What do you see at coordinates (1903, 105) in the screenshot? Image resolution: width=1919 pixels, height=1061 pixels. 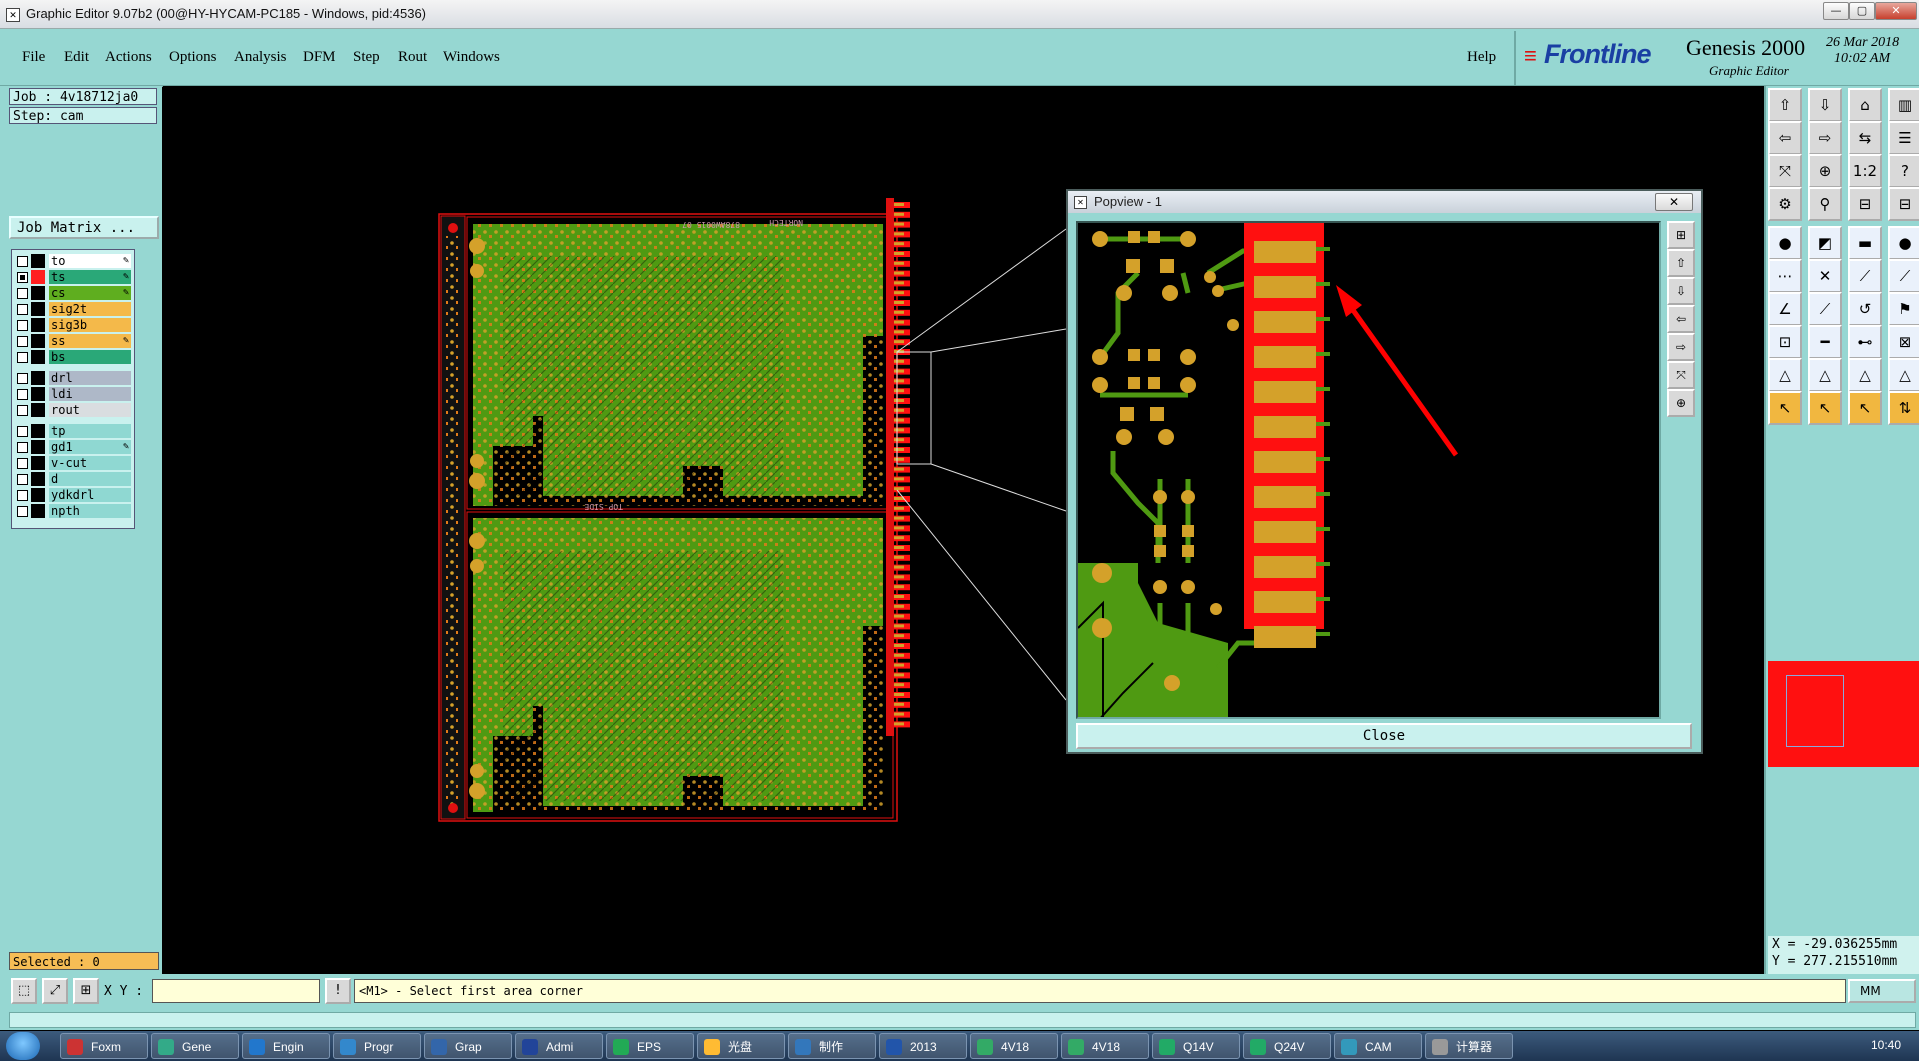 I see `tool-panel-icon: ▥` at bounding box center [1903, 105].